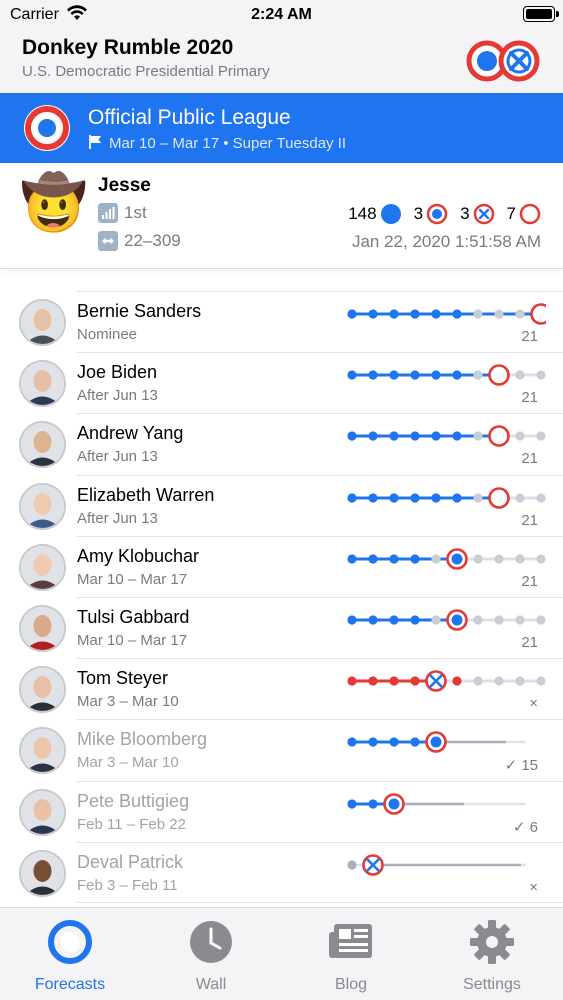 This screenshot has width=563, height=1000. Describe the element at coordinates (117, 372) in the screenshot. I see `candidate-name: Joe Biden` at that location.